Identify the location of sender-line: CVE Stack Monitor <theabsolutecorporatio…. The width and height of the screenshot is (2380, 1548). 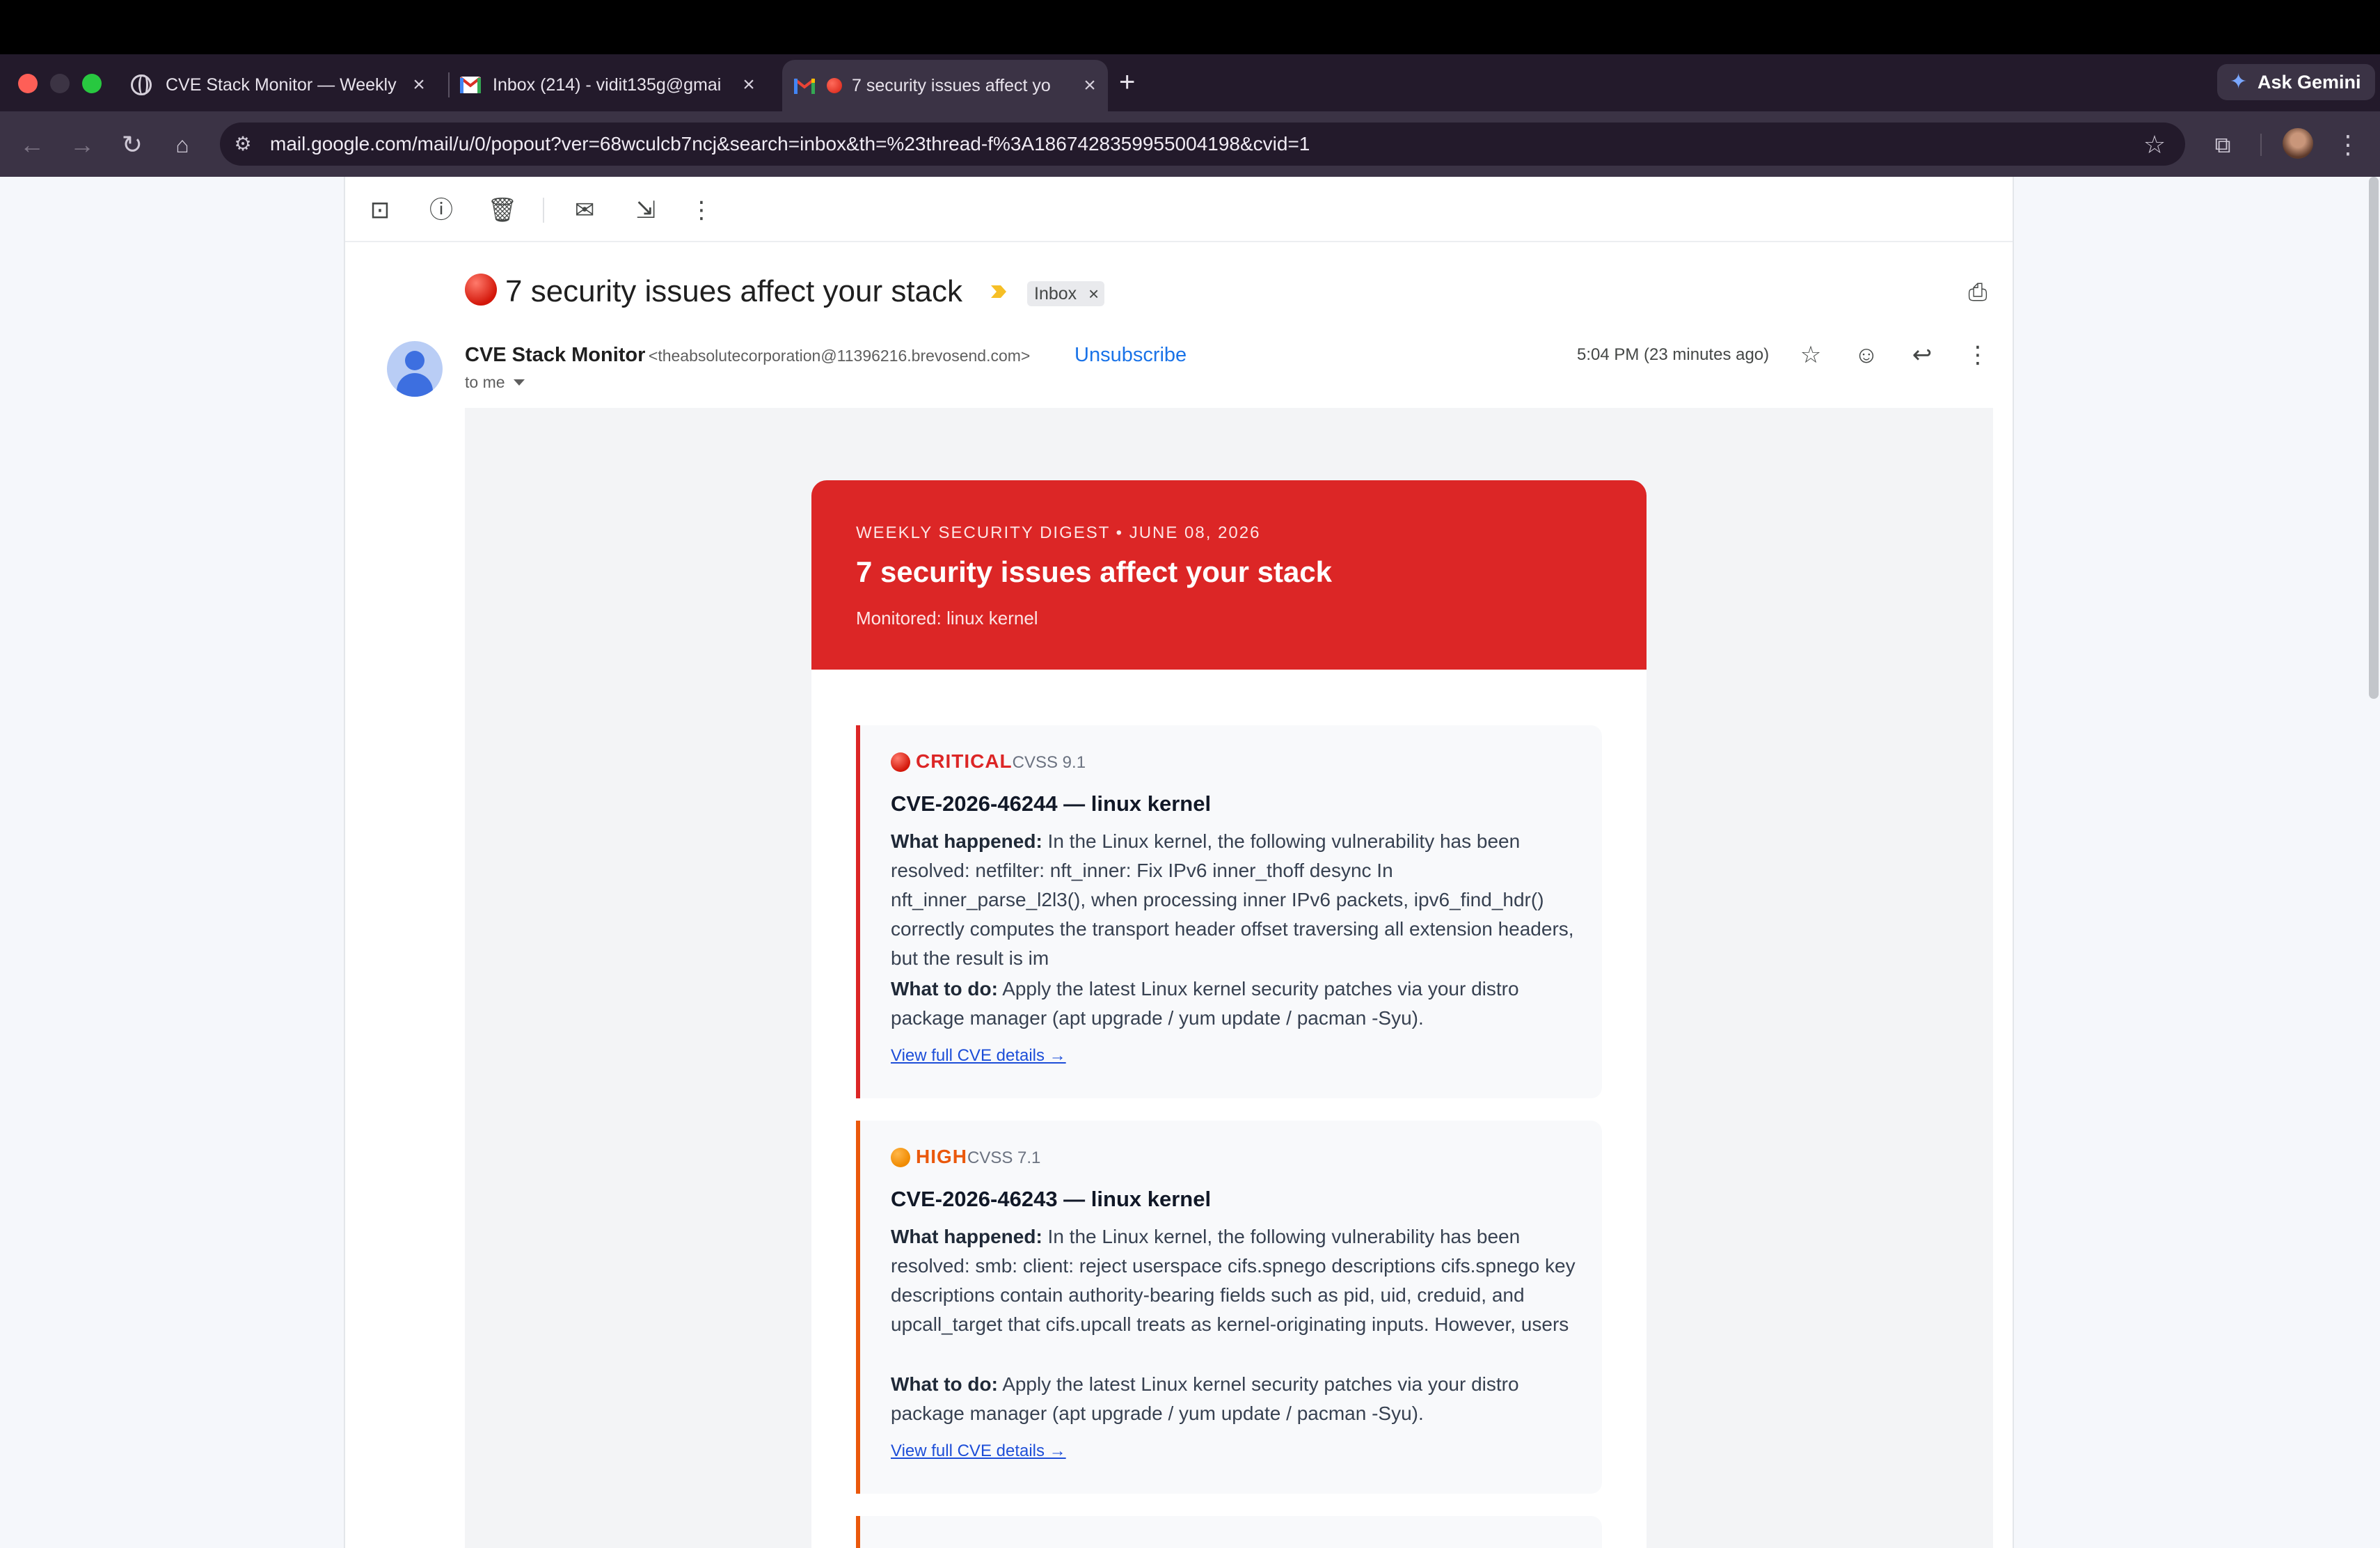
(748, 356).